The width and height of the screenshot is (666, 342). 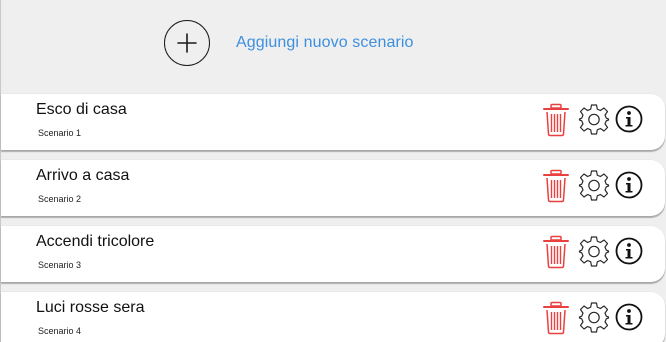 I want to click on add-scenario-button, so click(x=187, y=43).